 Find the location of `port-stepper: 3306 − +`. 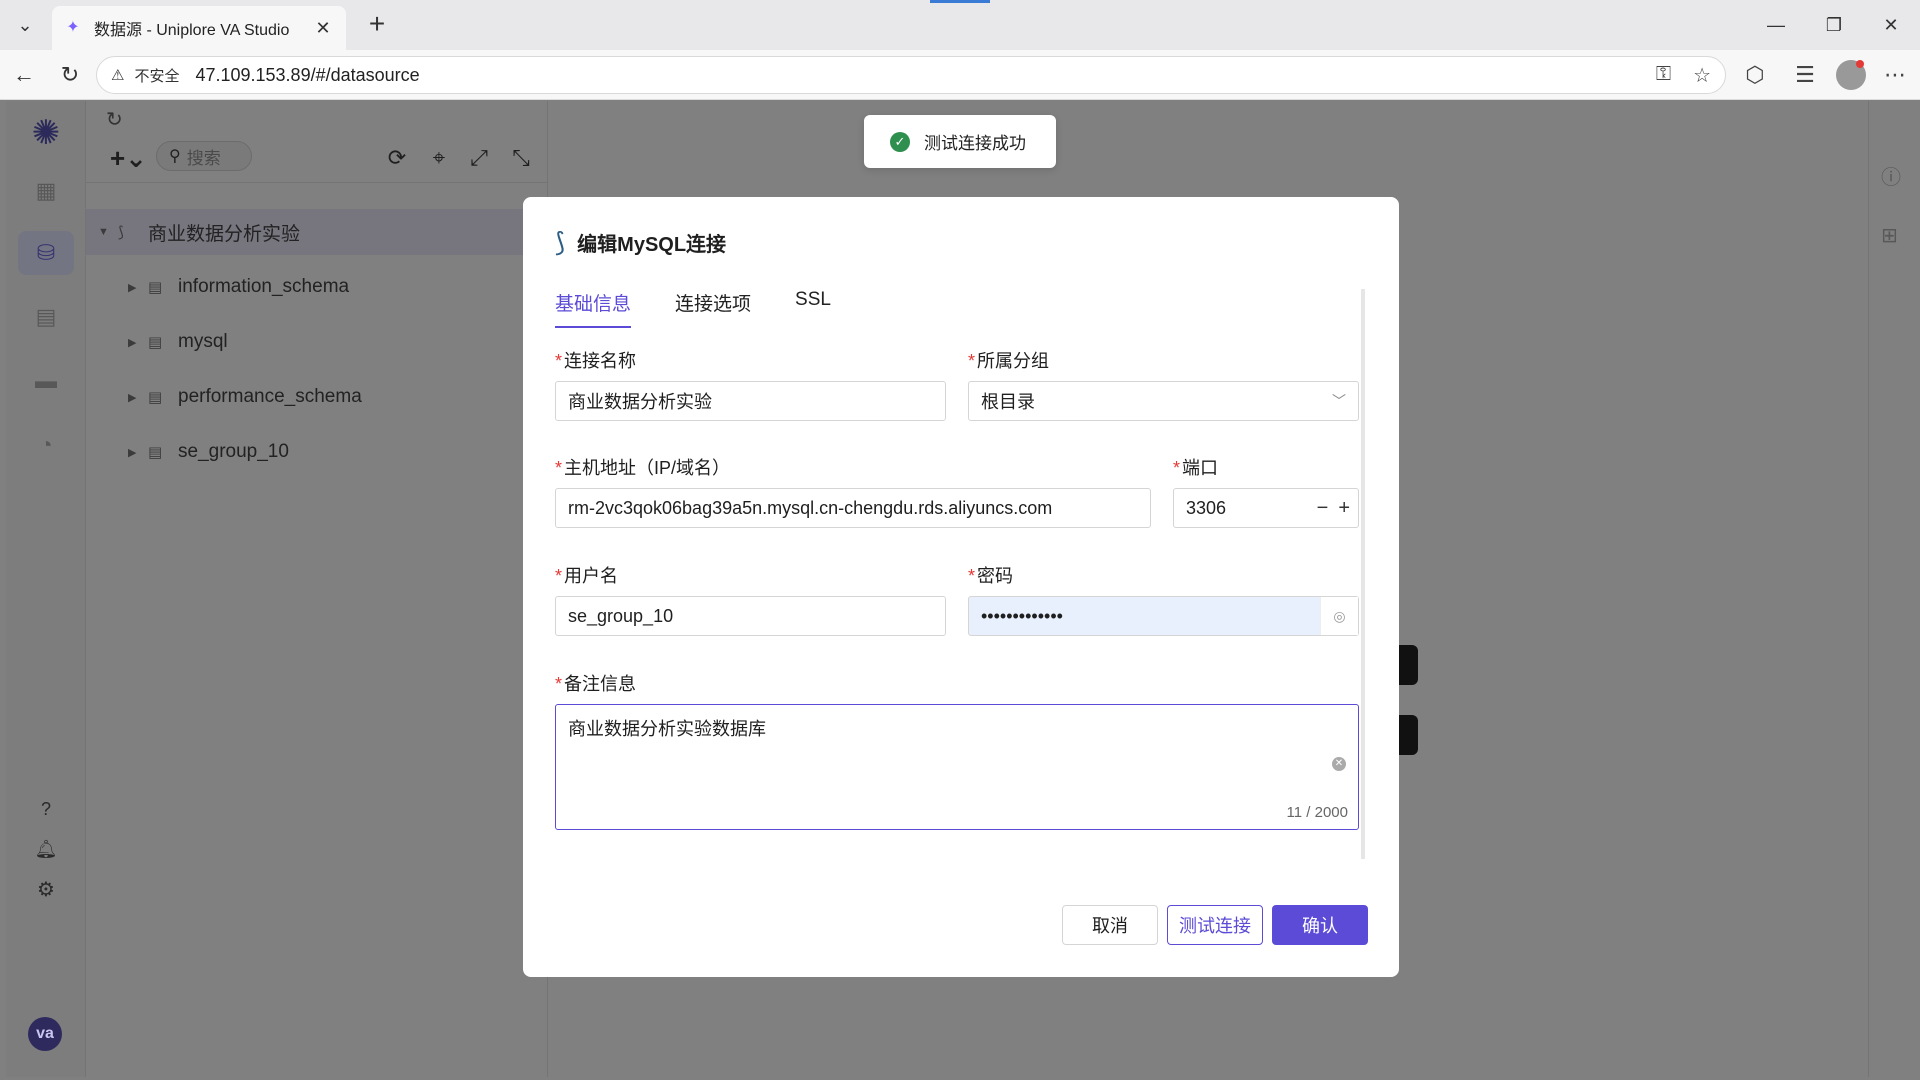

port-stepper: 3306 − + is located at coordinates (1266, 508).